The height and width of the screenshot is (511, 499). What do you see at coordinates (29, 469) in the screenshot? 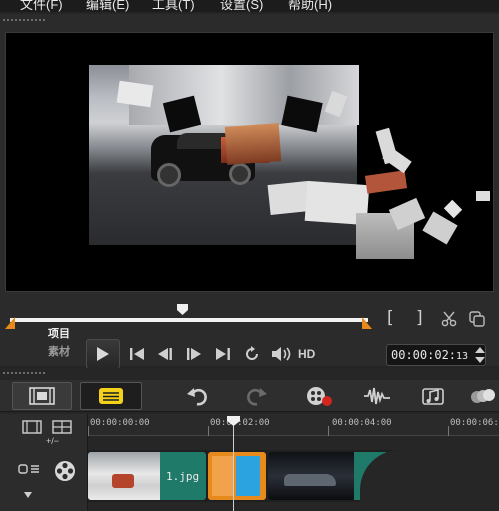
I see `chain-icon` at bounding box center [29, 469].